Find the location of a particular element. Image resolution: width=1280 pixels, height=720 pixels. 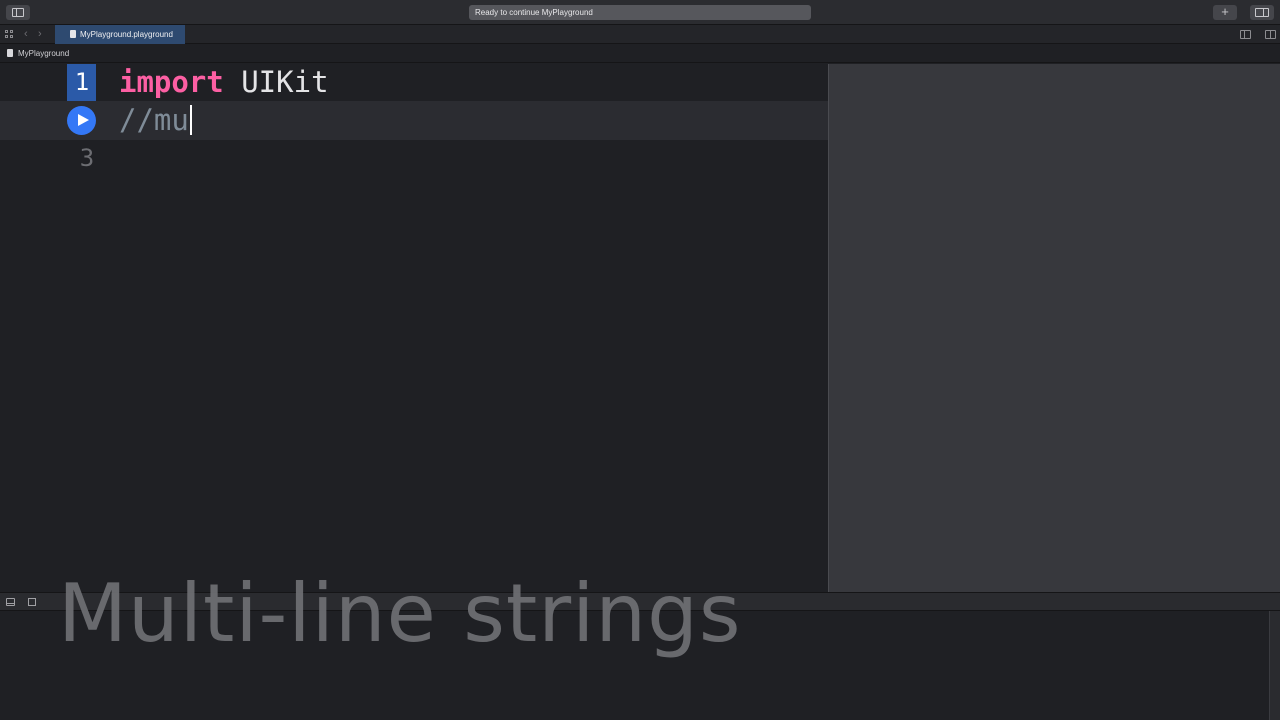

keyword-token: import is located at coordinates (171, 82).